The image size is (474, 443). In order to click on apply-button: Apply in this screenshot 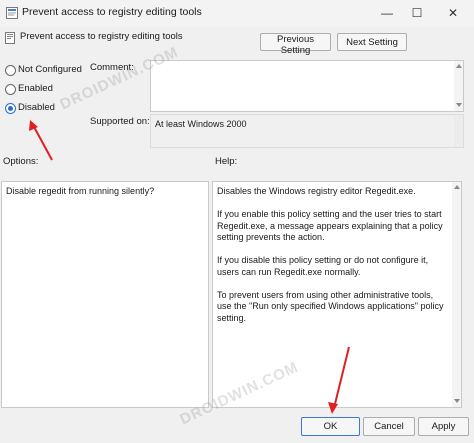, I will do `click(443, 426)`.